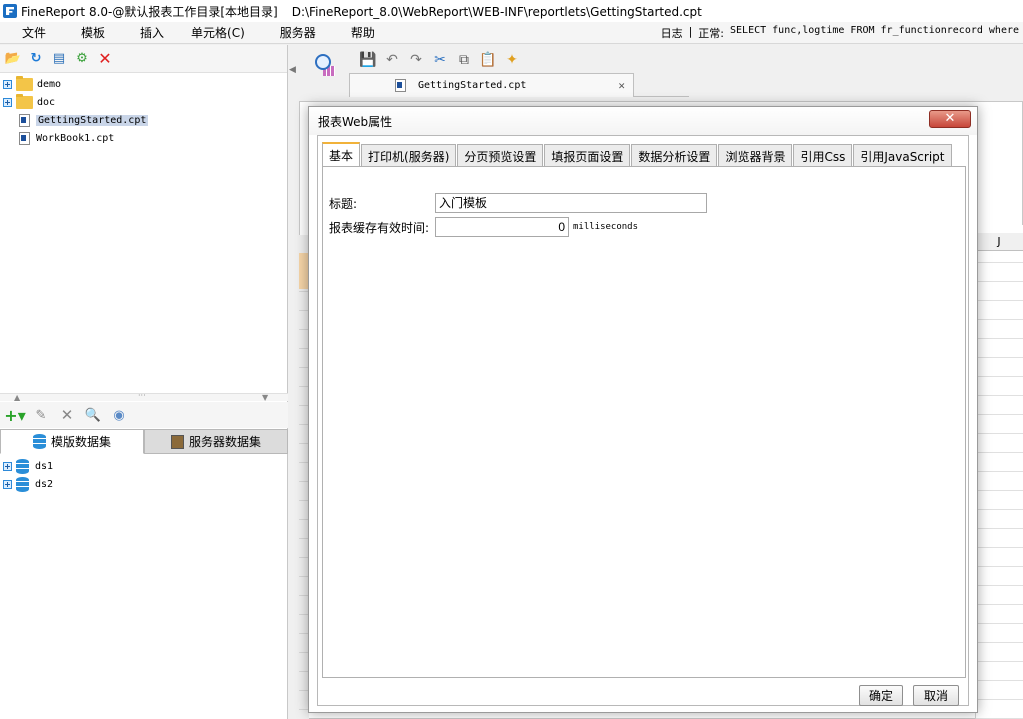 Image resolution: width=1023 pixels, height=719 pixels. Describe the element at coordinates (144, 415) in the screenshot. I see `dataset-toolbar: +▾ ✎ ✕ 🔍 ◉` at that location.